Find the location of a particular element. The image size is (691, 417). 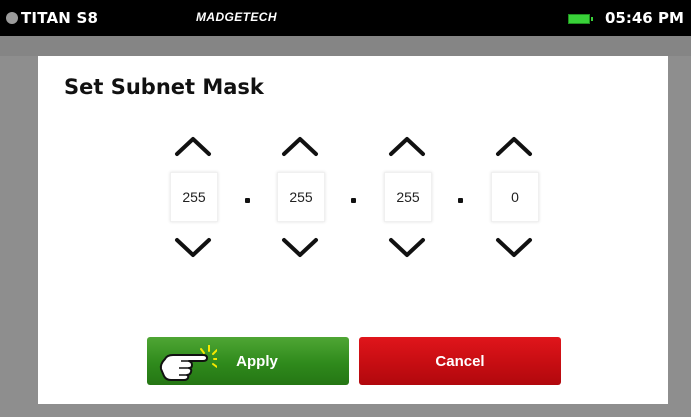

device-name: TITAN S8 is located at coordinates (60, 18).